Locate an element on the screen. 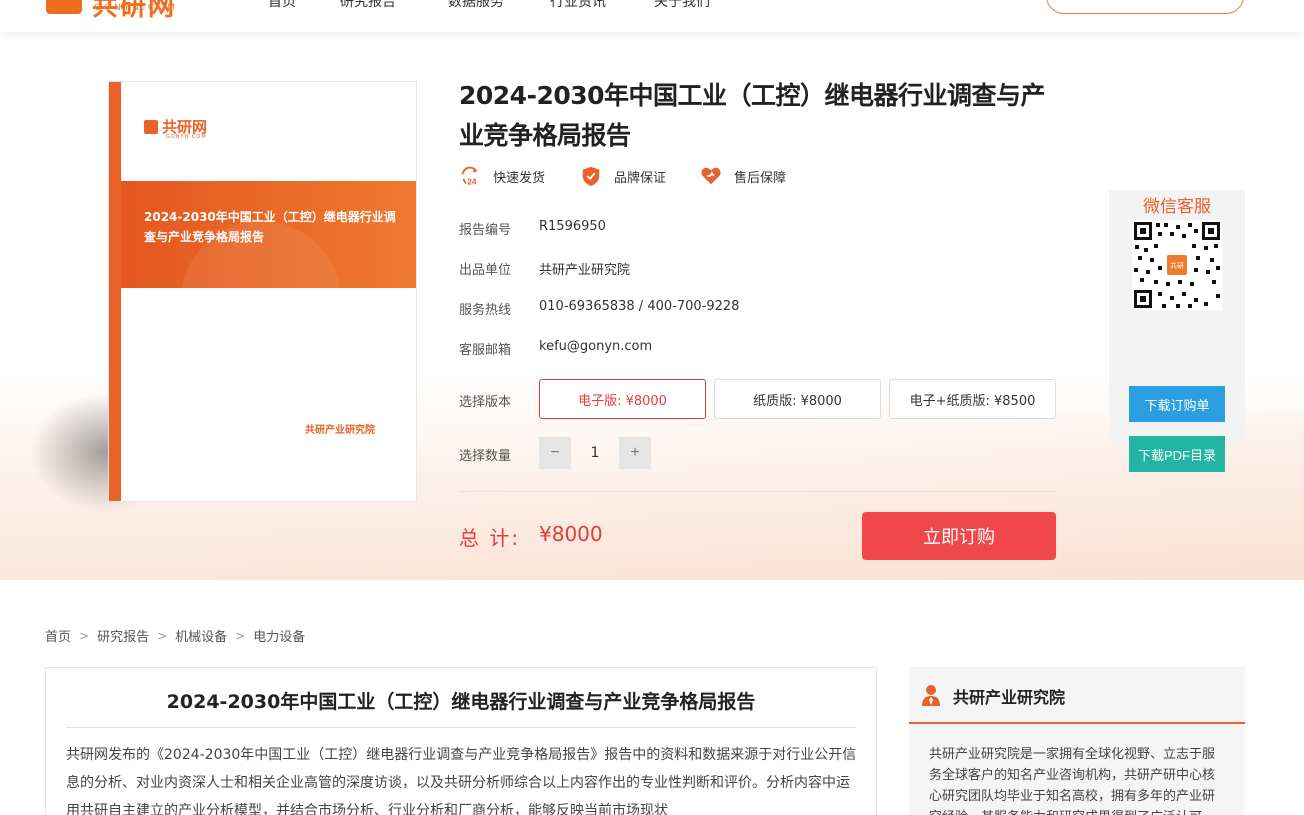 The height and width of the screenshot is (815, 1304). sidebar-title: 共研产业研究院 is located at coordinates (1009, 697).